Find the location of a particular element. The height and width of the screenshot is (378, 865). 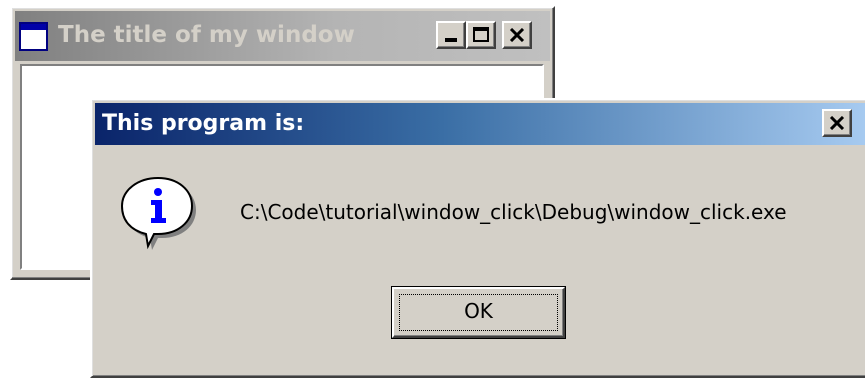

ok-button: OK is located at coordinates (478, 312).